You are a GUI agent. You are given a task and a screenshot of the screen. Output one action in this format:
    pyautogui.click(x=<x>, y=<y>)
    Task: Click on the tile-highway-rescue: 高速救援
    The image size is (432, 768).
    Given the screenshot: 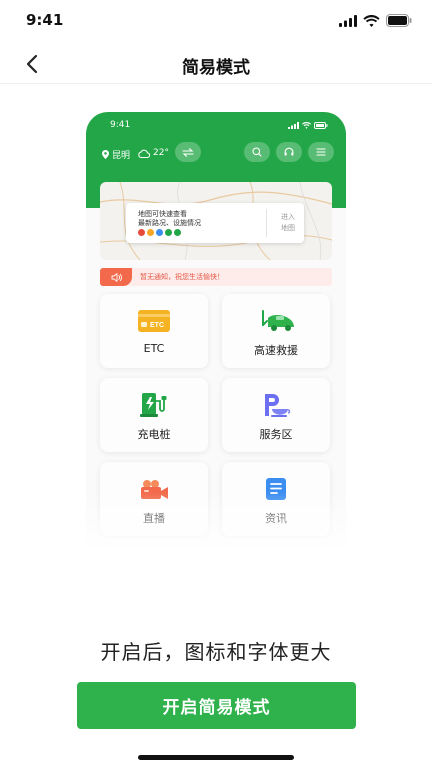 What is the action you would take?
    pyautogui.click(x=276, y=331)
    